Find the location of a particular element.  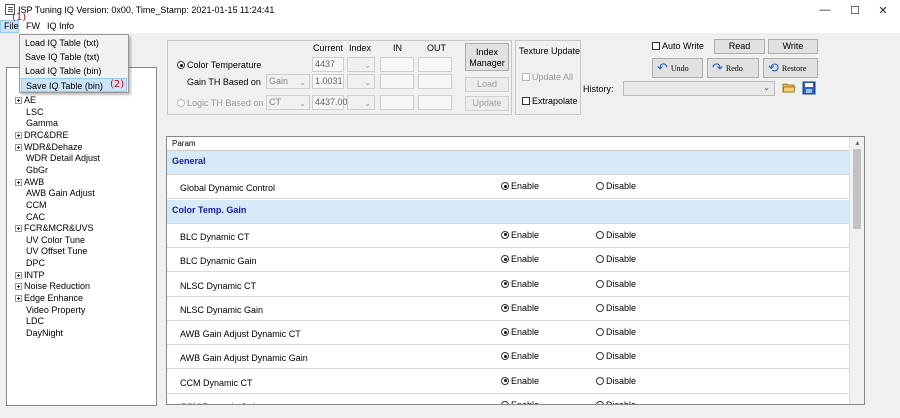

menu-load-iq-txt: Load IQ Table (txt) is located at coordinates (74, 43).